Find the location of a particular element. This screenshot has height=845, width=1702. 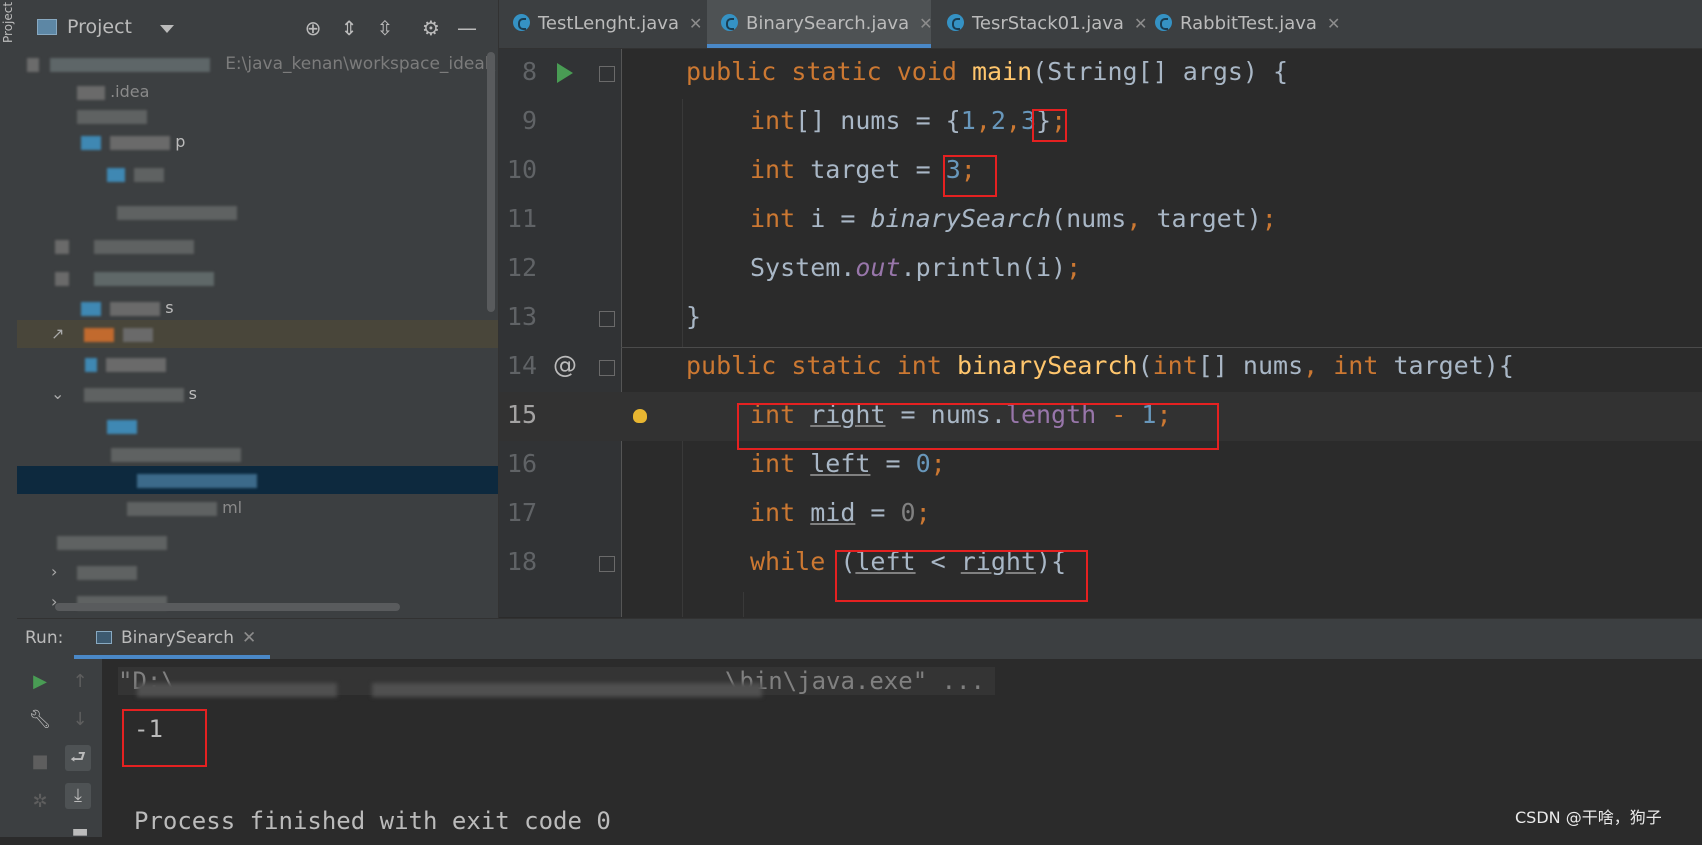

left-tool-stripe: Project is located at coordinates (9, 418).